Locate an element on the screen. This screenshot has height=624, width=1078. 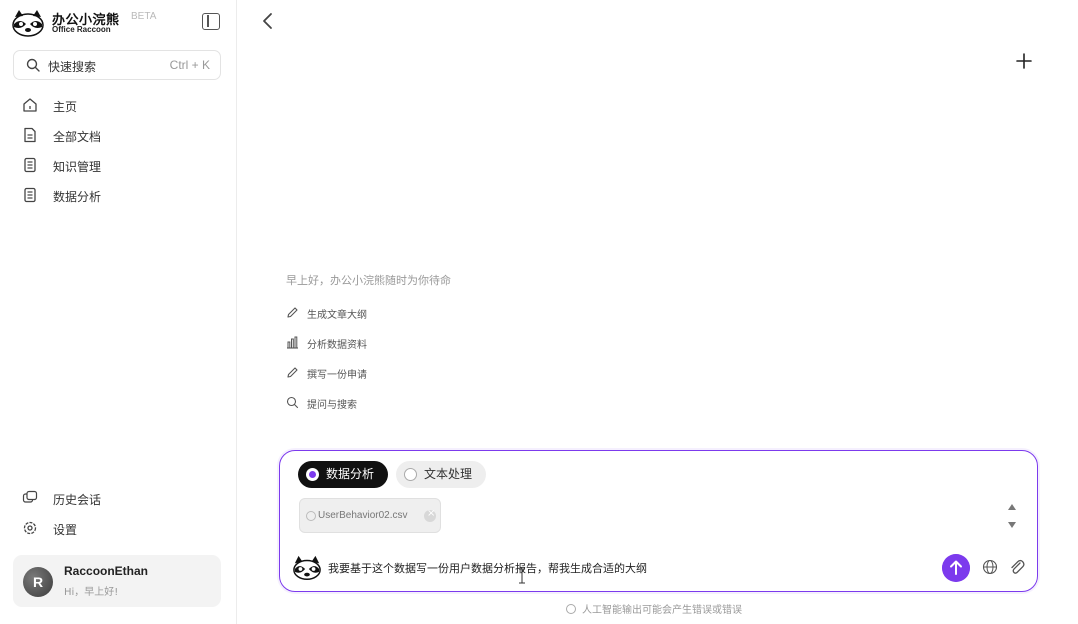
search-shortcut: Ctrl + K is located at coordinates (189, 65).